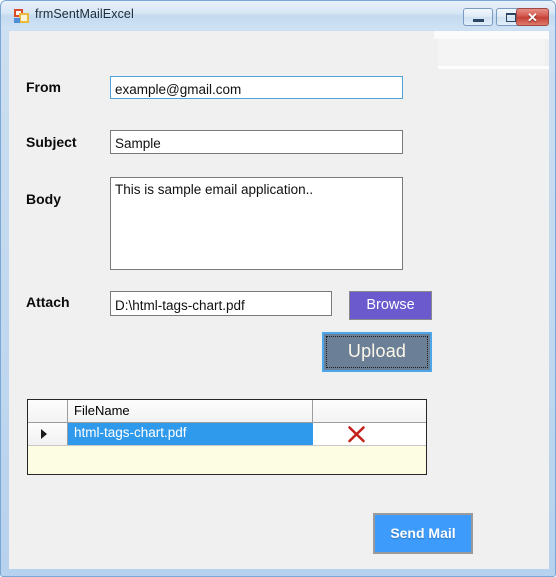  Describe the element at coordinates (478, 17) in the screenshot. I see `minimize-button` at that location.